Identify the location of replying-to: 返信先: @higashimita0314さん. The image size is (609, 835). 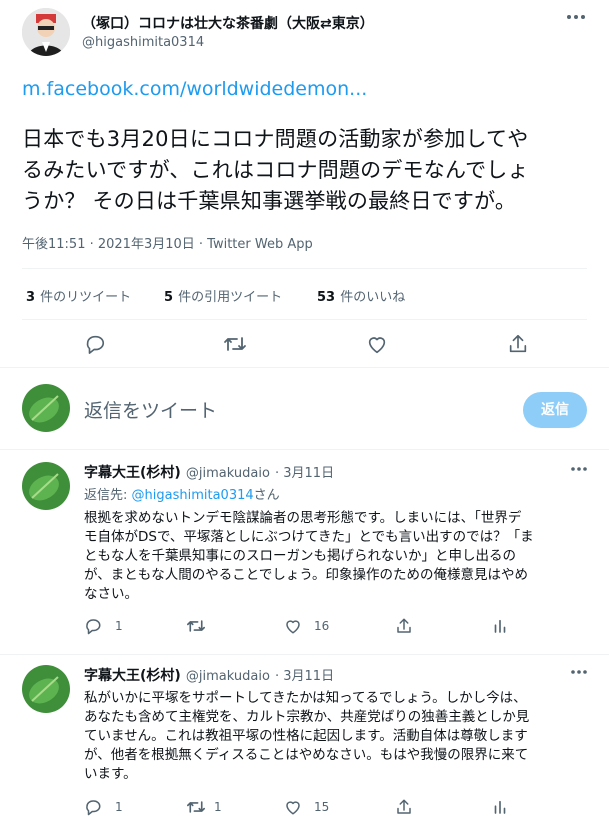
(182, 493).